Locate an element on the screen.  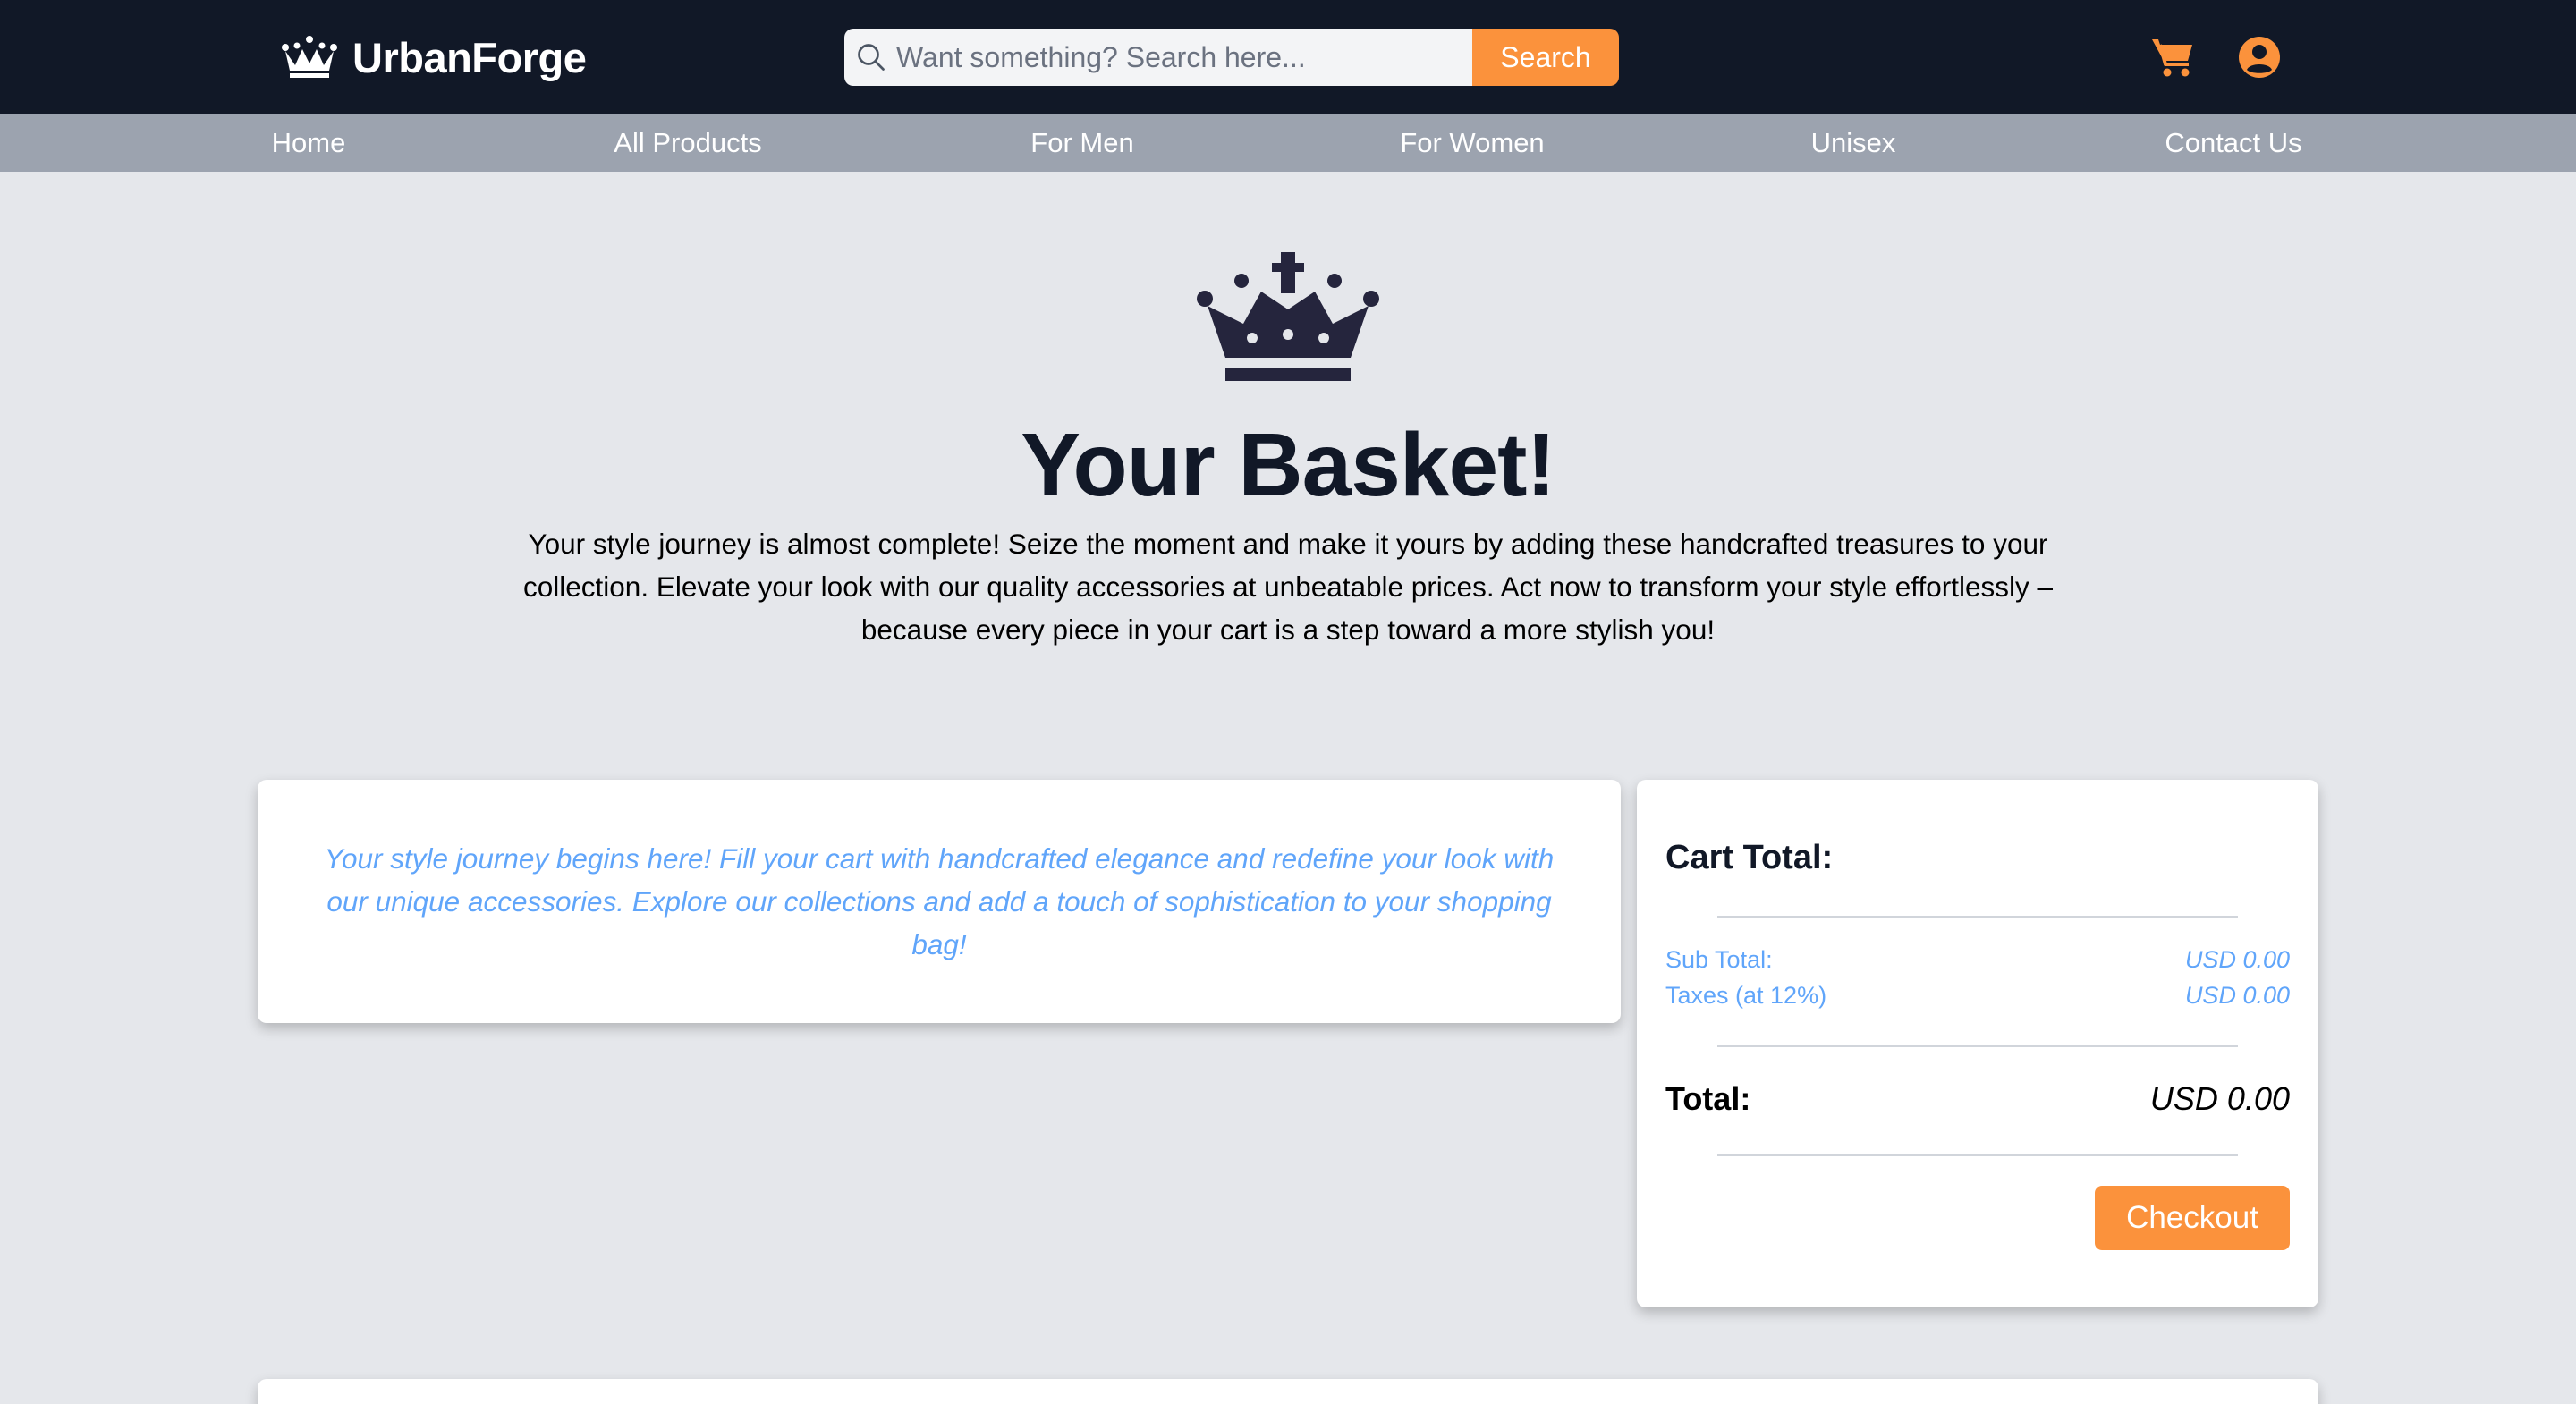
lower-panel is located at coordinates (1288, 1392).